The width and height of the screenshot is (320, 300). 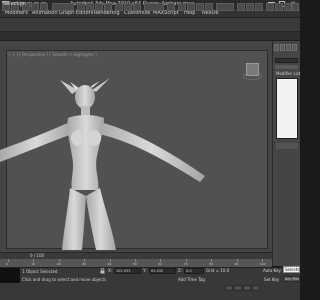 What do you see at coordinates (109, 264) in the screenshot?
I see `timeline-tick-label: 40` at bounding box center [109, 264].